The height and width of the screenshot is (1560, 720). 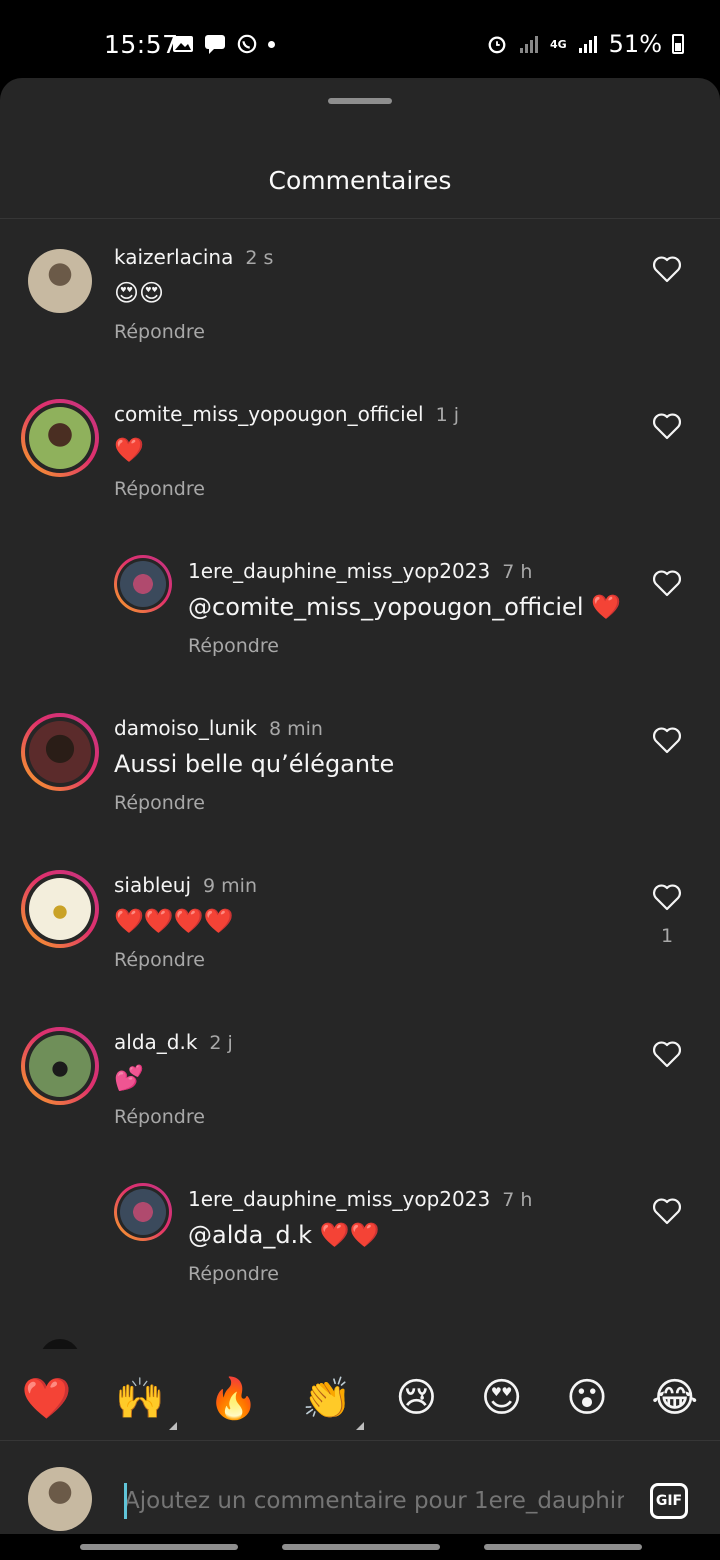 What do you see at coordinates (360, 1079) in the screenshot?
I see `comment-item: alda_d.k 2 j 💕 Répondre` at bounding box center [360, 1079].